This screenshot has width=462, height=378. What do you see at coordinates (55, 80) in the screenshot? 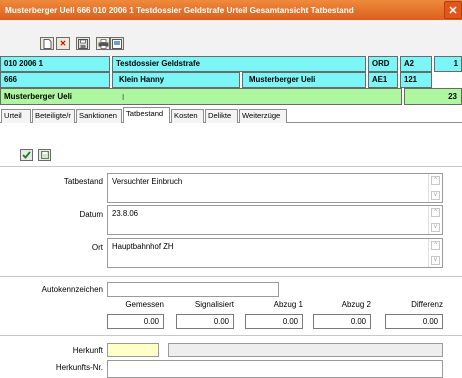
I see `person-id: 666` at bounding box center [55, 80].